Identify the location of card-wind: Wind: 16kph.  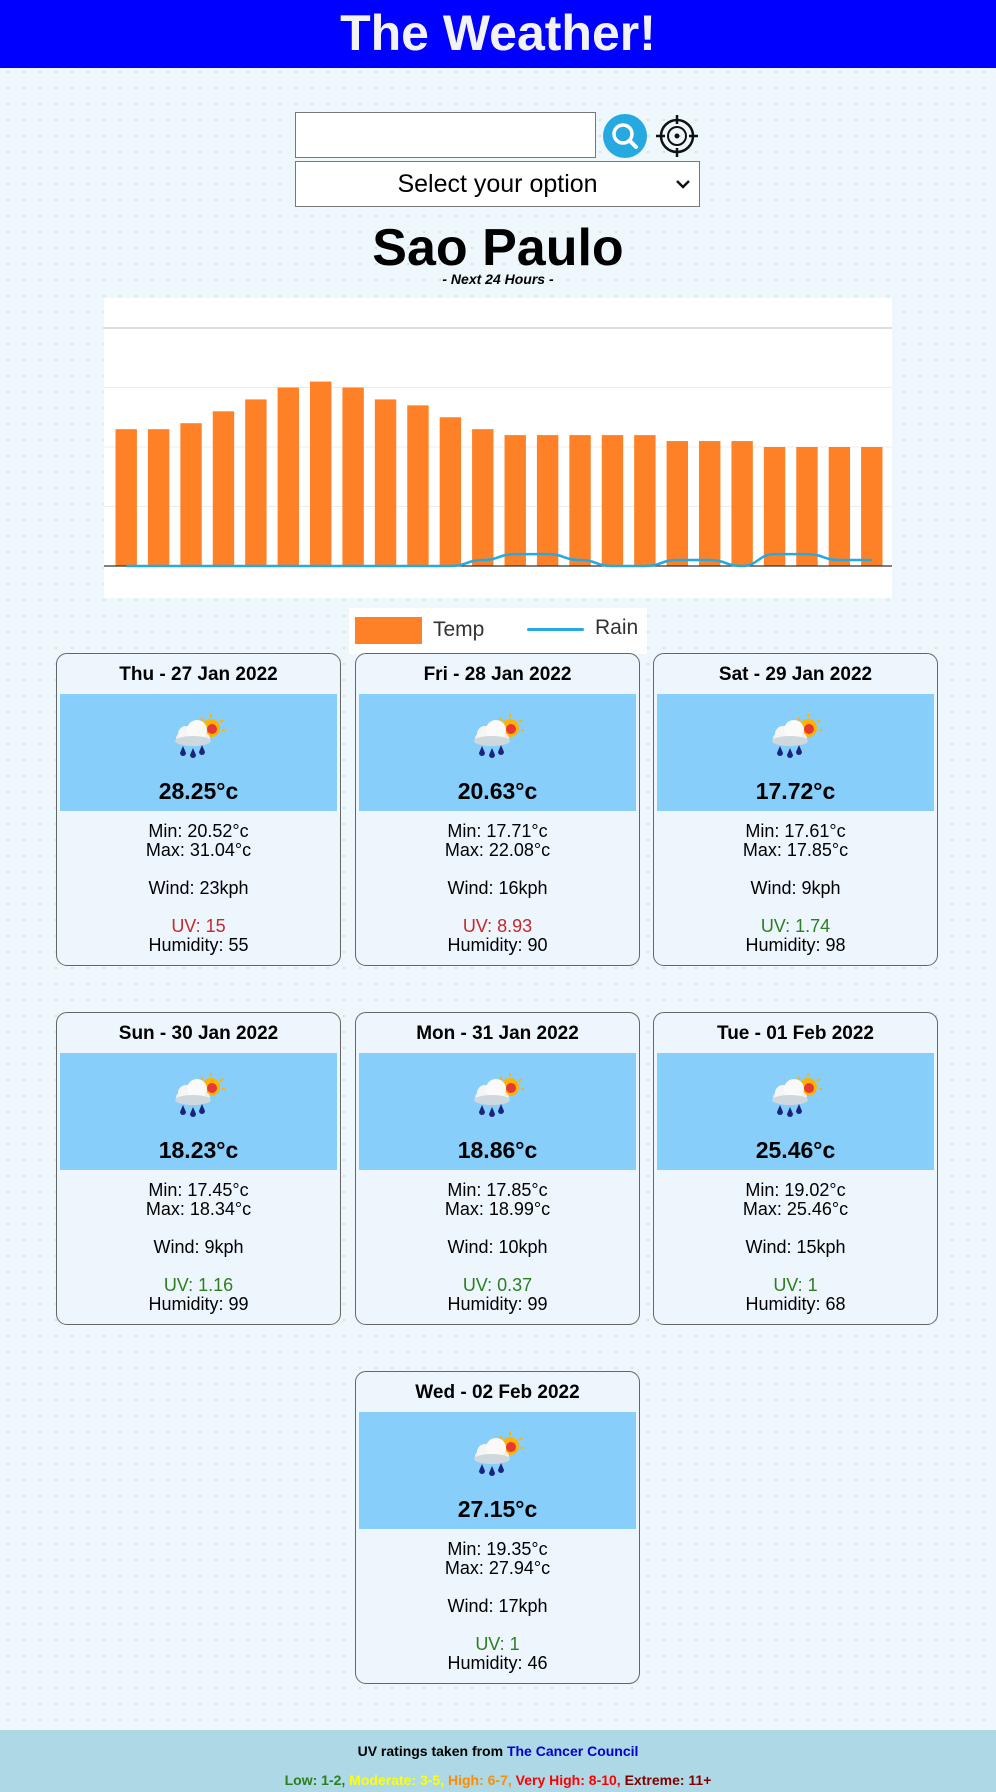
(497, 888).